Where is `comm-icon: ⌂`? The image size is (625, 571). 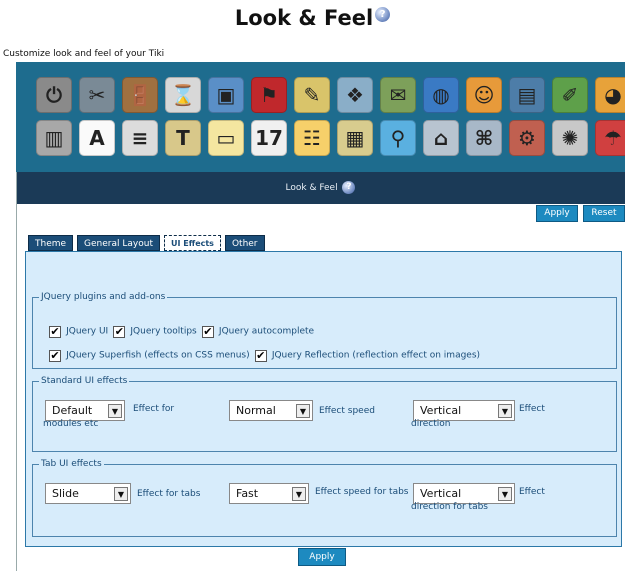
comm-icon: ⌂ is located at coordinates (441, 138).